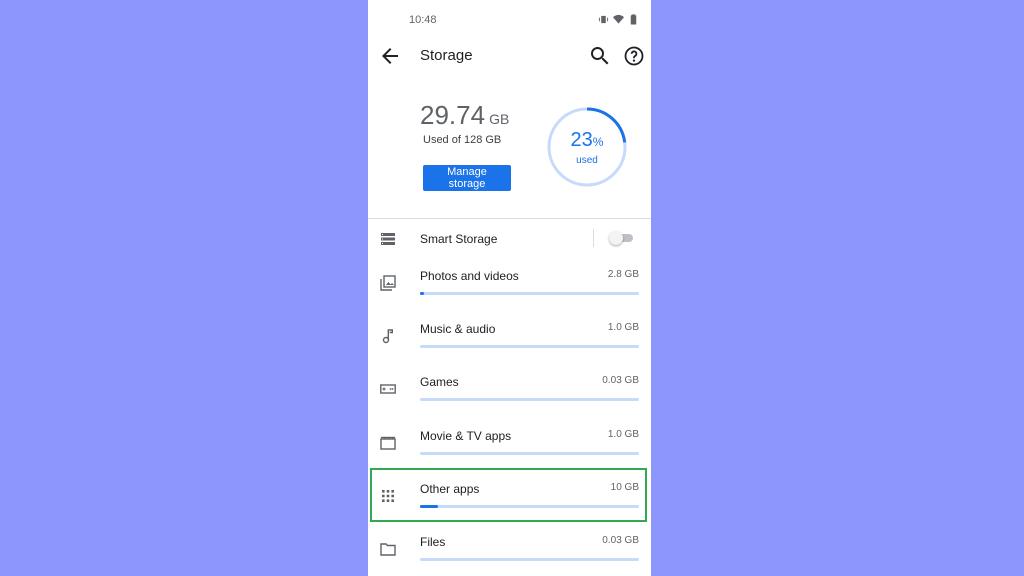  I want to click on help-button, so click(634, 56).